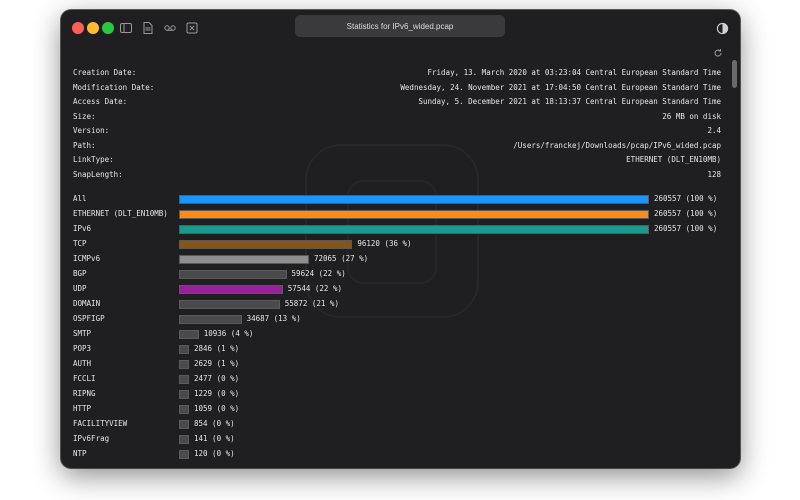 The image size is (800, 500). Describe the element at coordinates (80, 453) in the screenshot. I see `stat-label: NTP` at that location.